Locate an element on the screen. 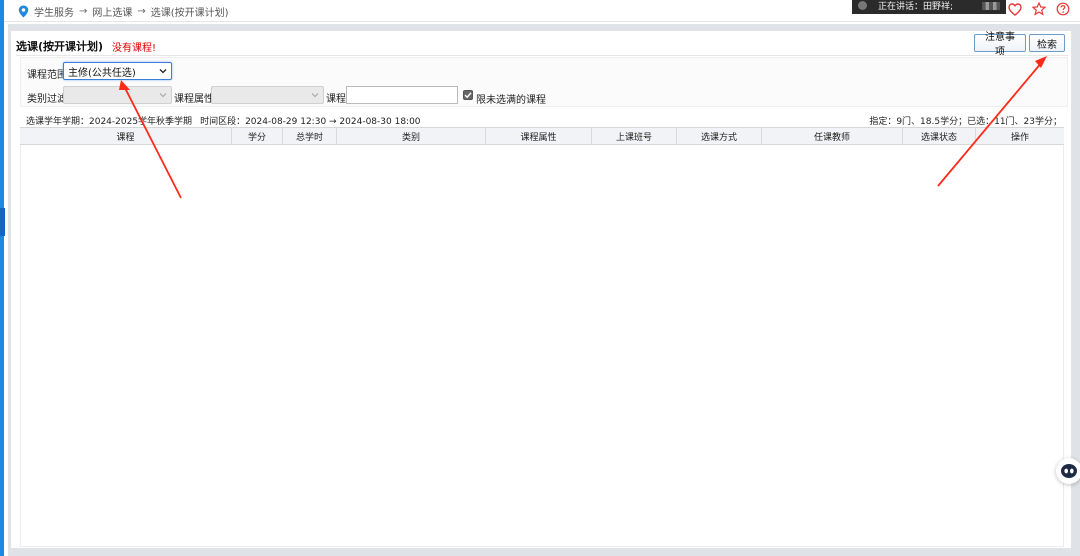 The height and width of the screenshot is (556, 1080). column-header-selection-mode: 选课方式 is located at coordinates (719, 136).